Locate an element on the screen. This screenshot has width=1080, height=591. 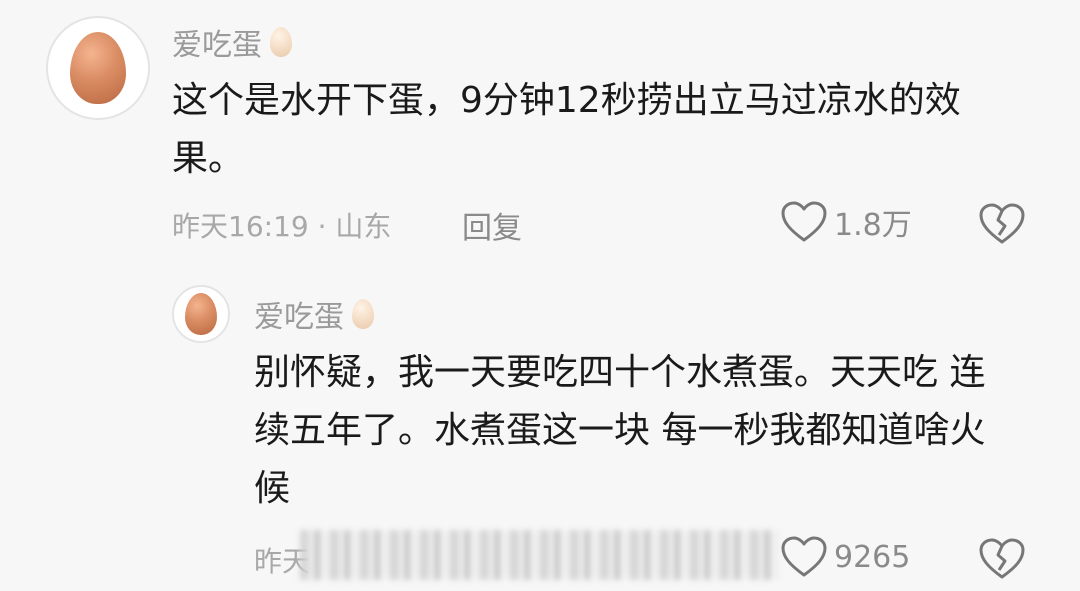
comment-avatar is located at coordinates (98, 68).